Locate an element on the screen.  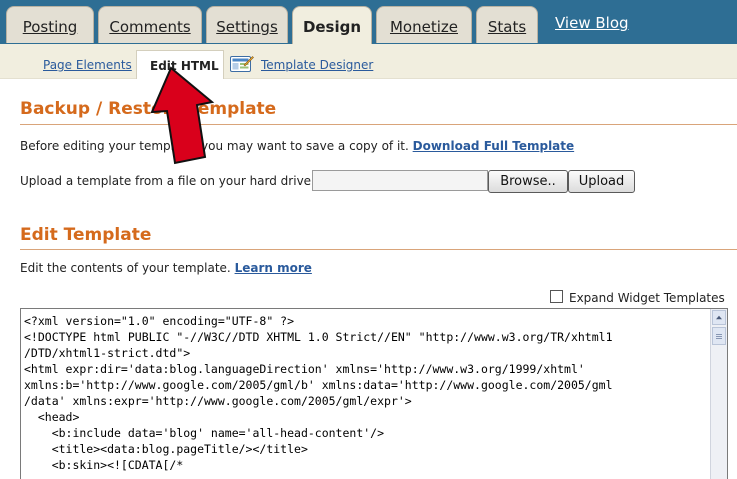
tab-label: Design is located at coordinates (332, 27).